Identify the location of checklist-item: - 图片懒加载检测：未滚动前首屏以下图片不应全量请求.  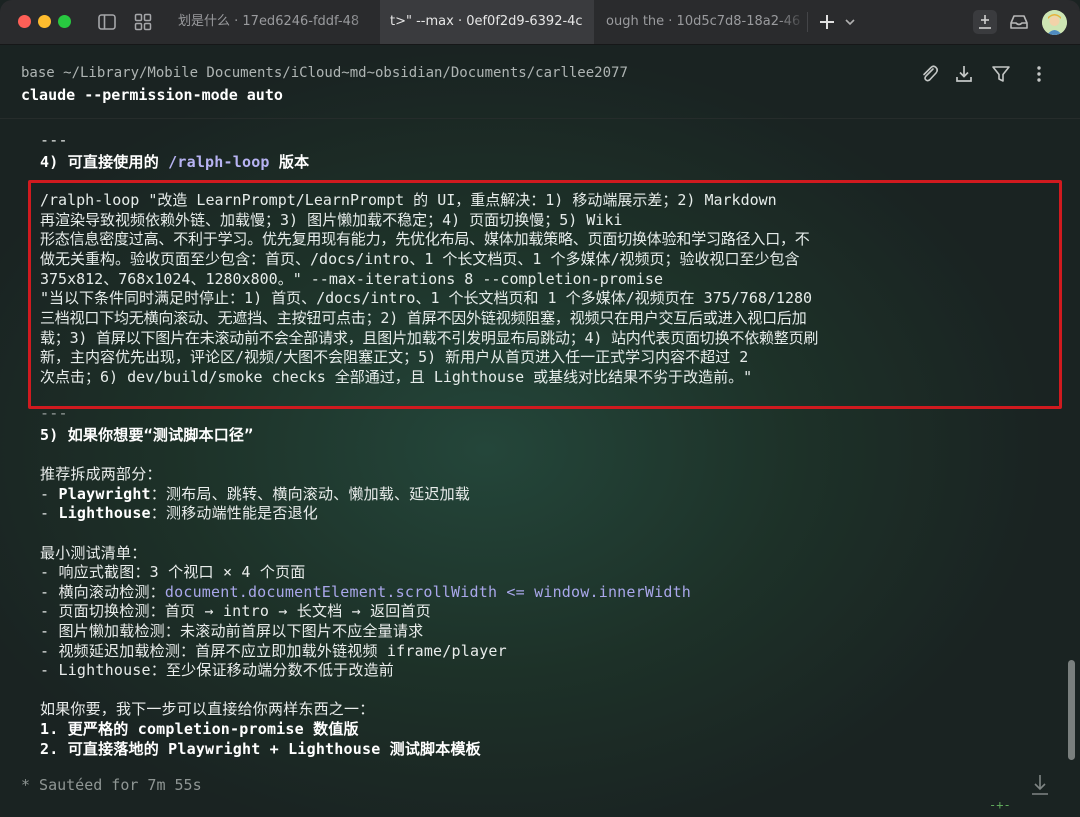
(232, 631).